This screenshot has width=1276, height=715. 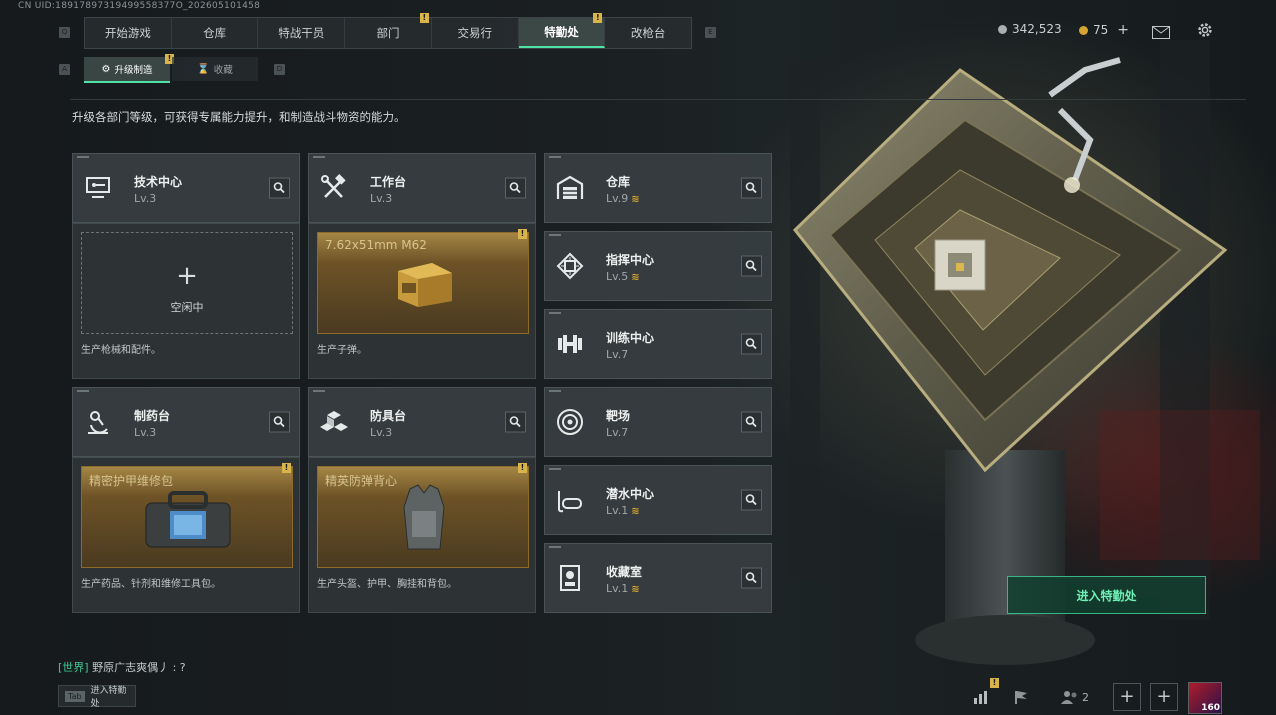 I want to click on armor-cubes-icon, so click(x=334, y=421).